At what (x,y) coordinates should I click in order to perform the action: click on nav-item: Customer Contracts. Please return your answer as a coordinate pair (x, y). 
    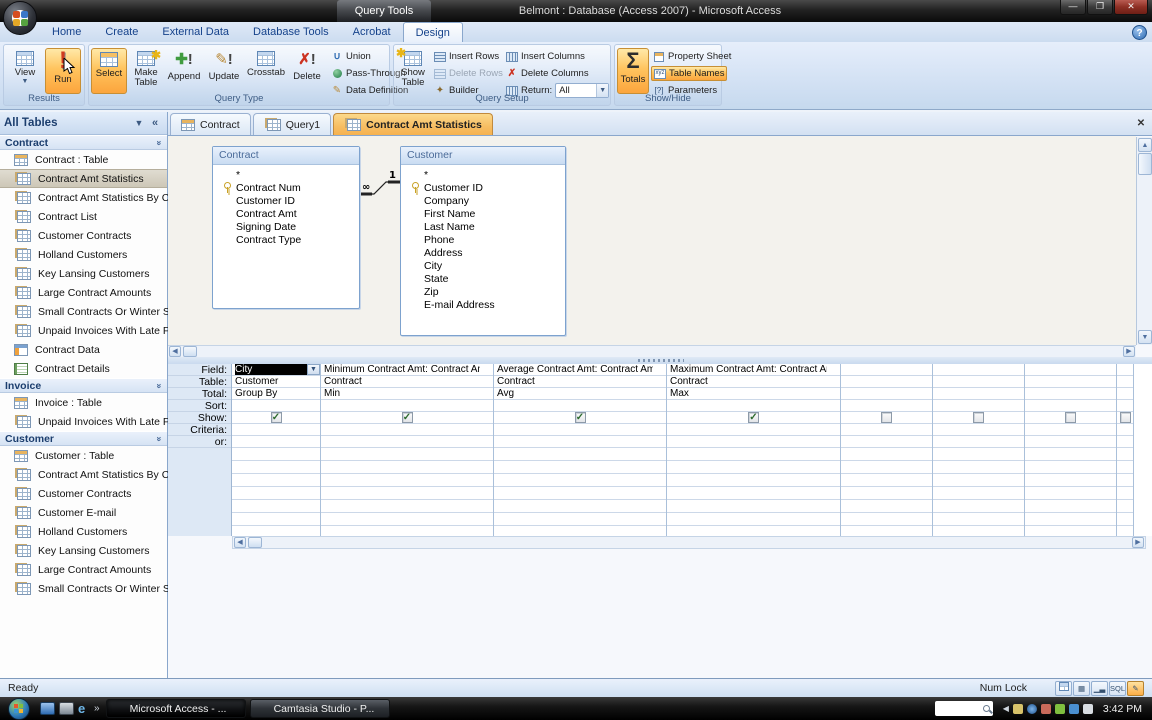
    Looking at the image, I should click on (83, 235).